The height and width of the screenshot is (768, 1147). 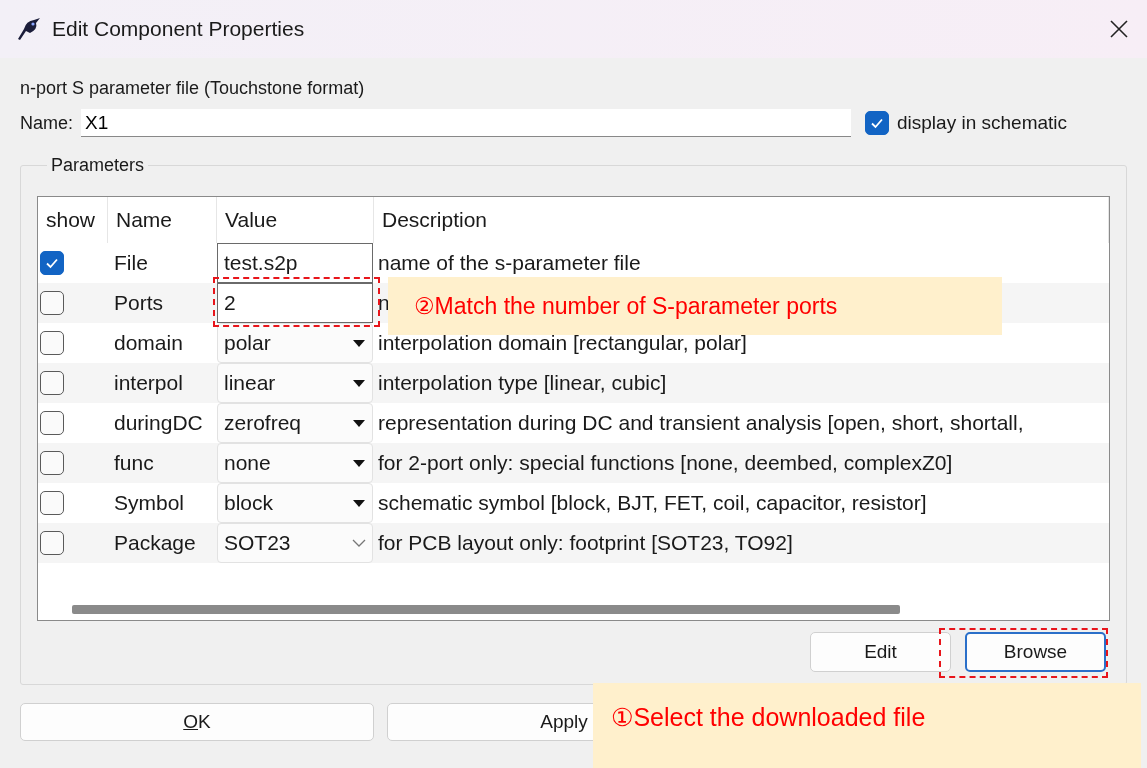 I want to click on table-cell-text: name of the s-parameter file, so click(x=509, y=263).